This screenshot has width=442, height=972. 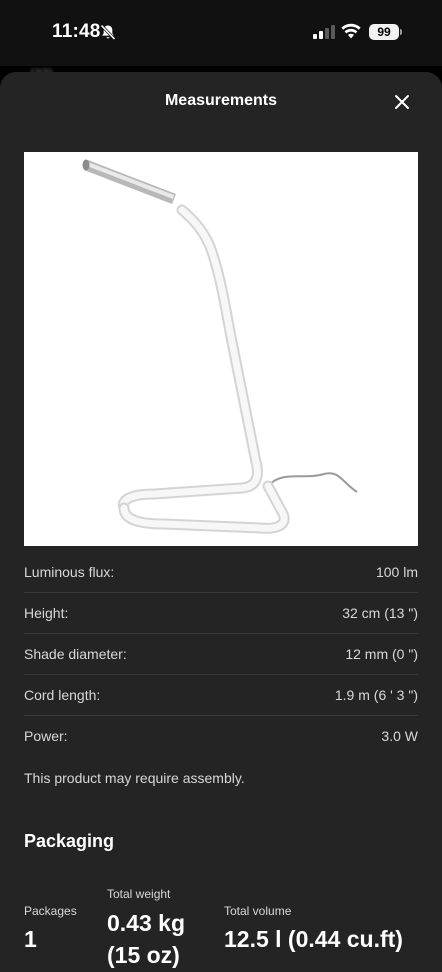 I want to click on spec-row-cord-length: Cord length: 1.9 m (6 ' 3 "), so click(x=221, y=695).